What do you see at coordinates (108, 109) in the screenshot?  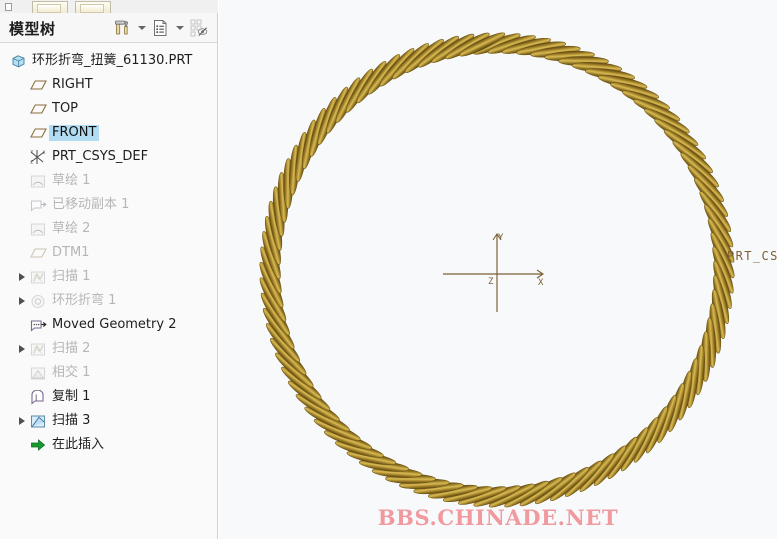 I see `tree-item-top: TOP` at bounding box center [108, 109].